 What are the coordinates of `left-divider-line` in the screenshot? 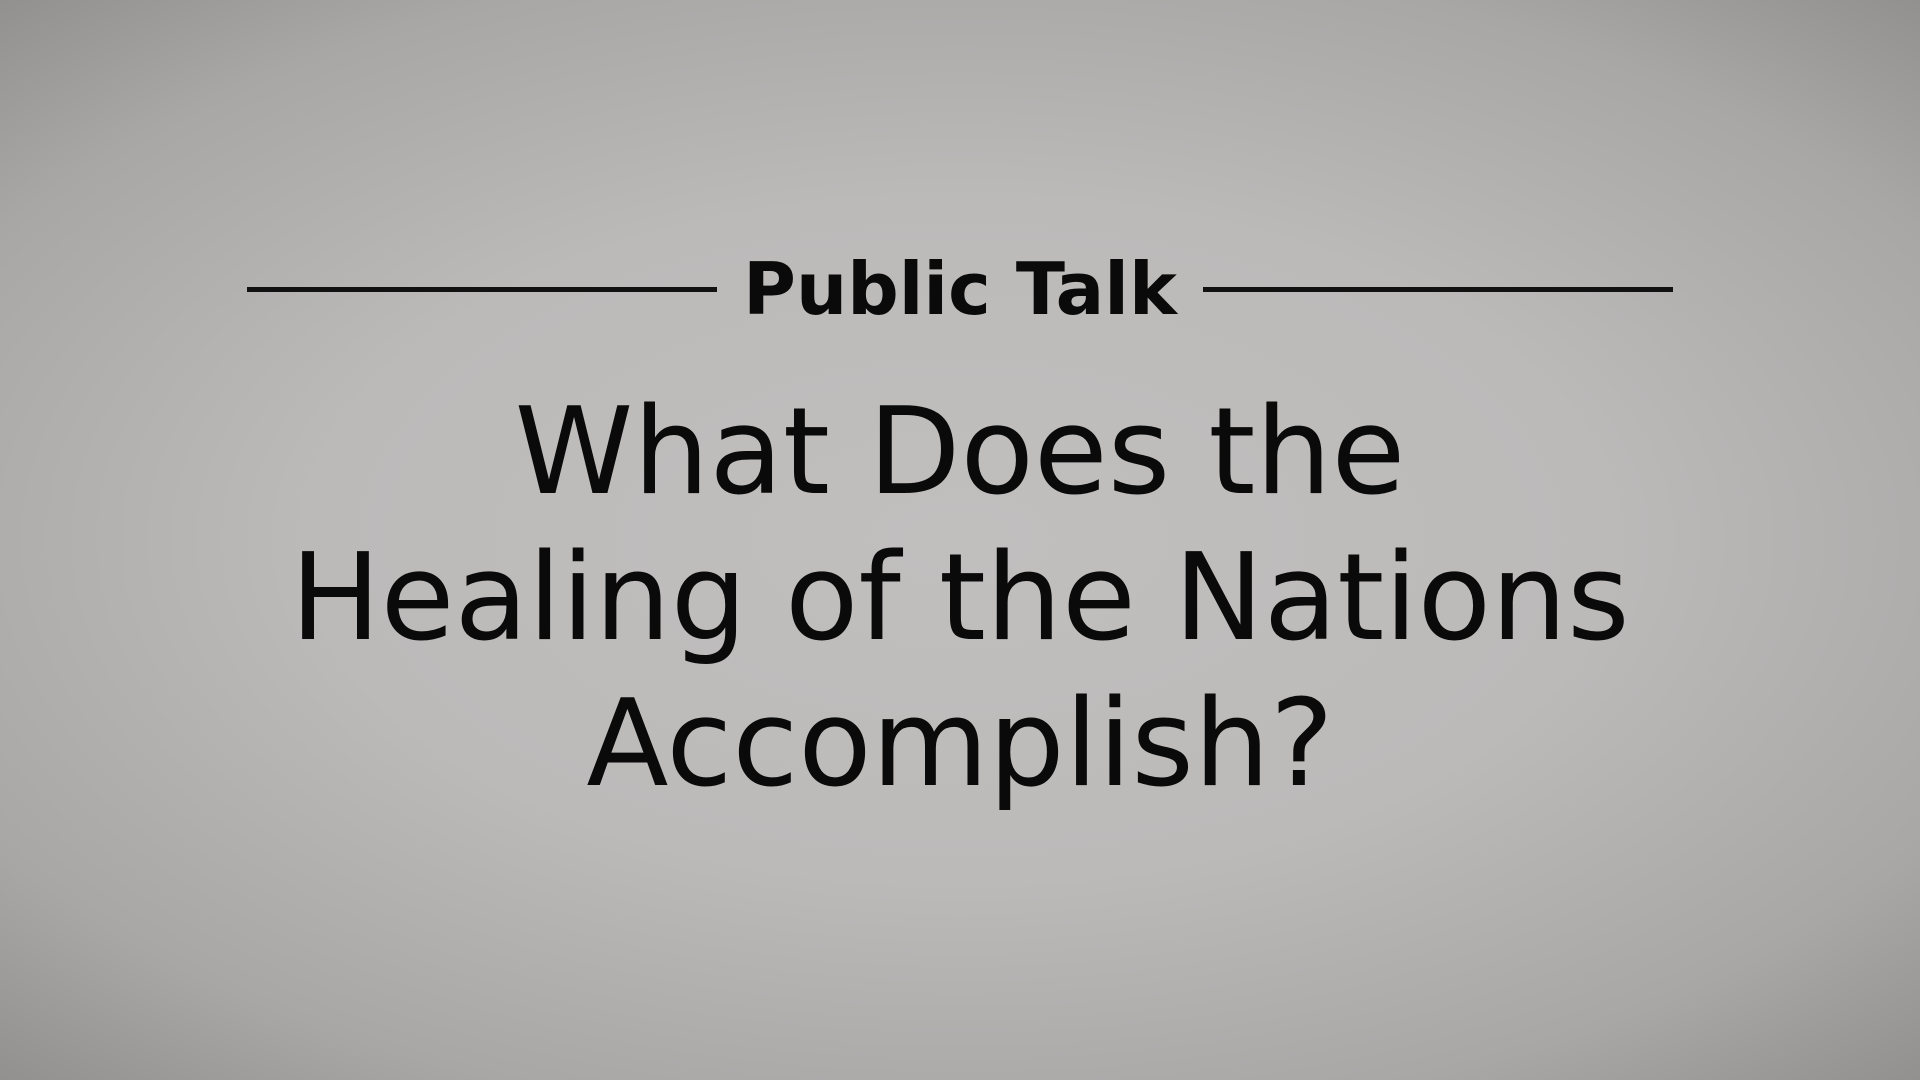 It's located at (482, 289).